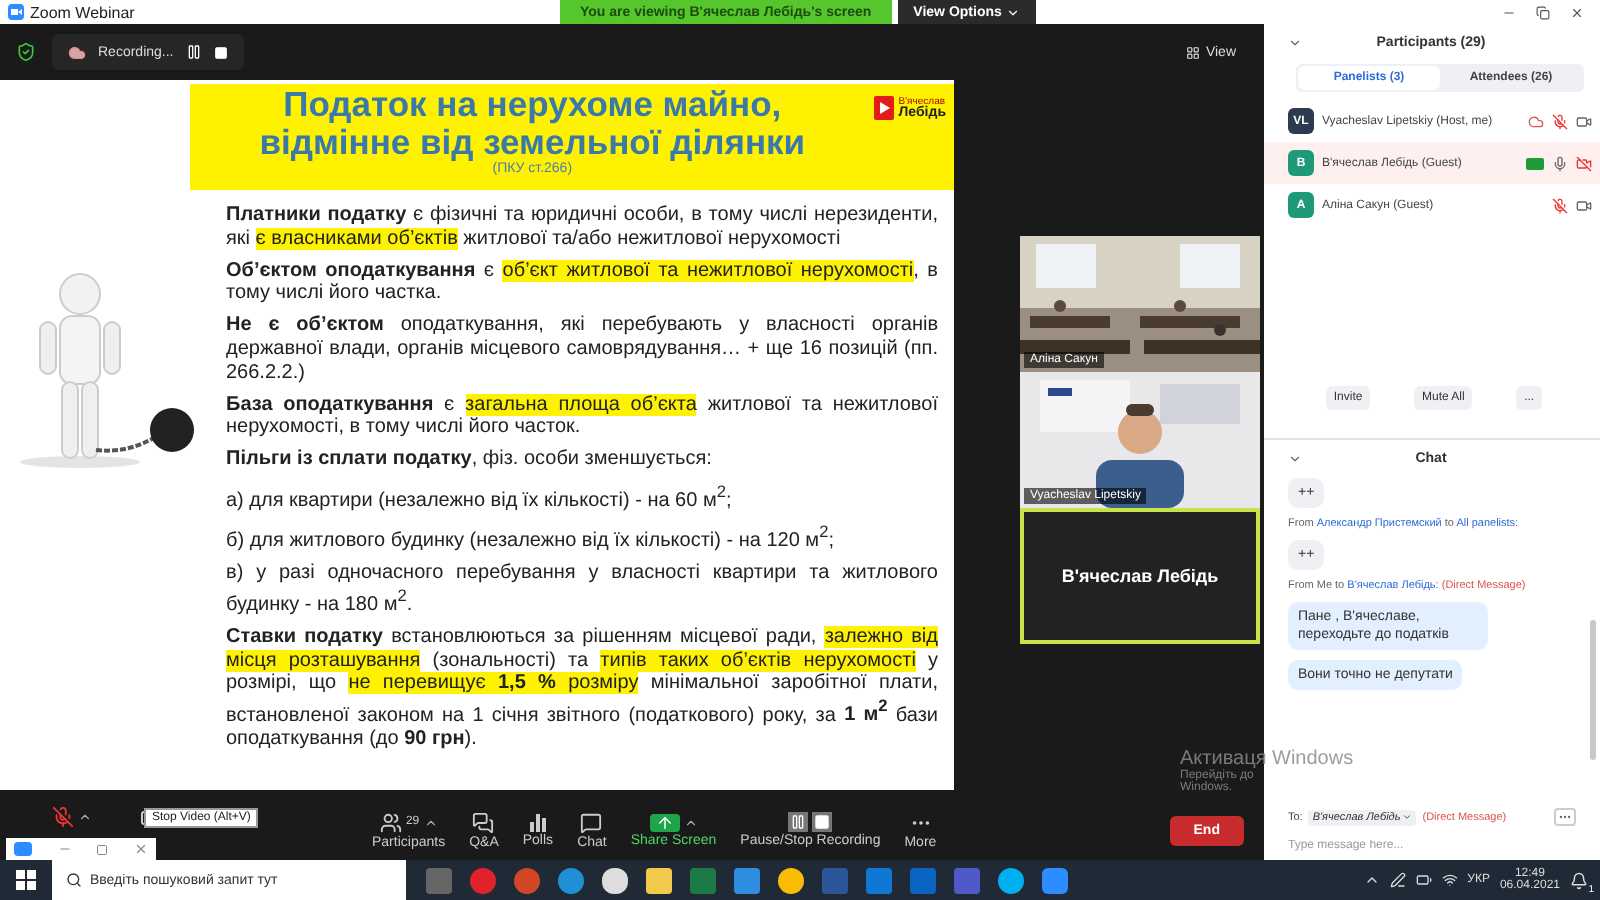 The image size is (1600, 900). Describe the element at coordinates (1423, 880) in the screenshot. I see `battery-icon` at that location.